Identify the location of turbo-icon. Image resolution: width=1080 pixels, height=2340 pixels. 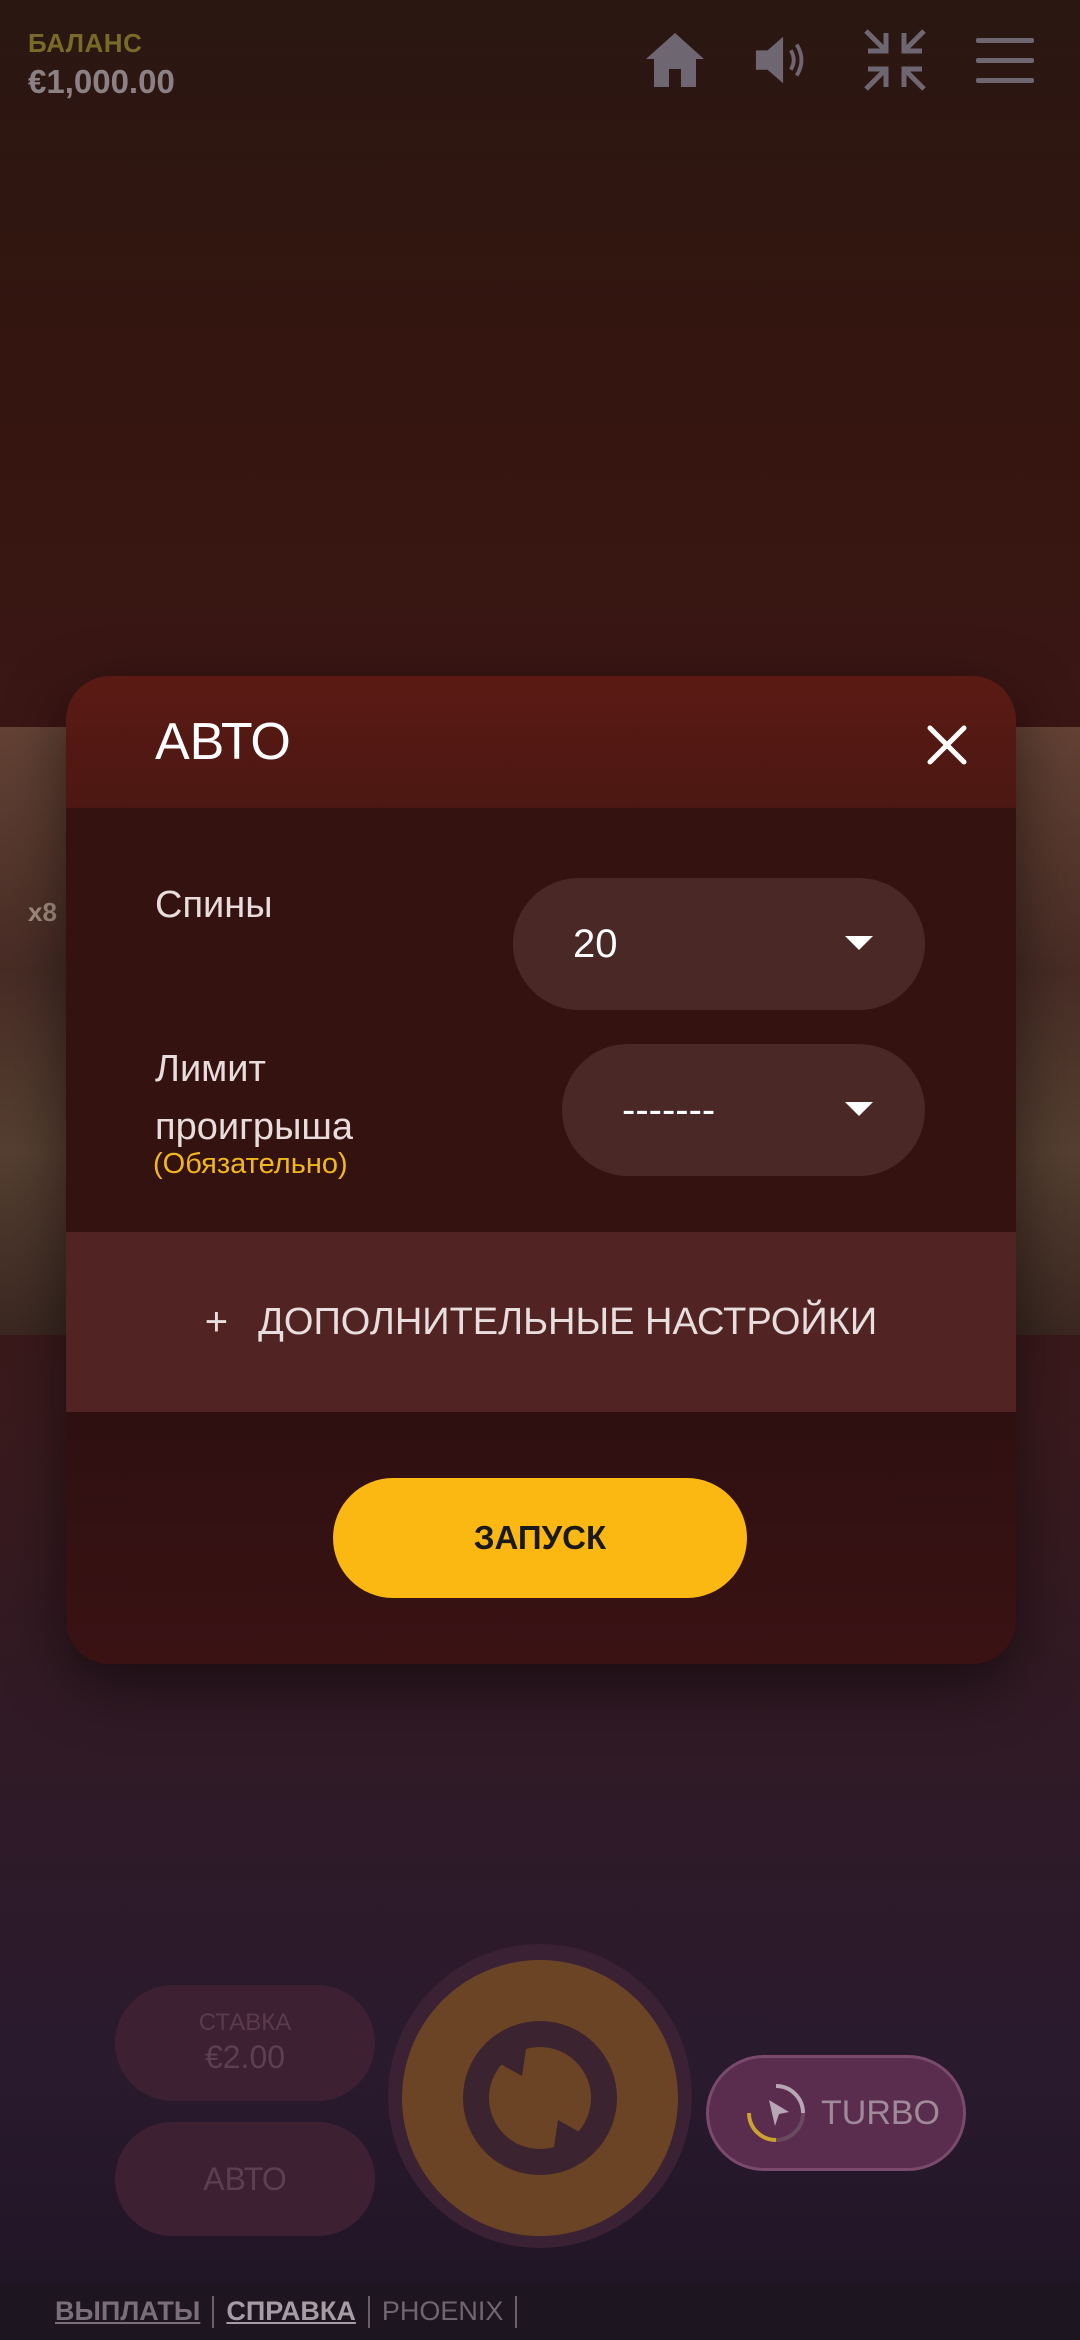
(776, 2113).